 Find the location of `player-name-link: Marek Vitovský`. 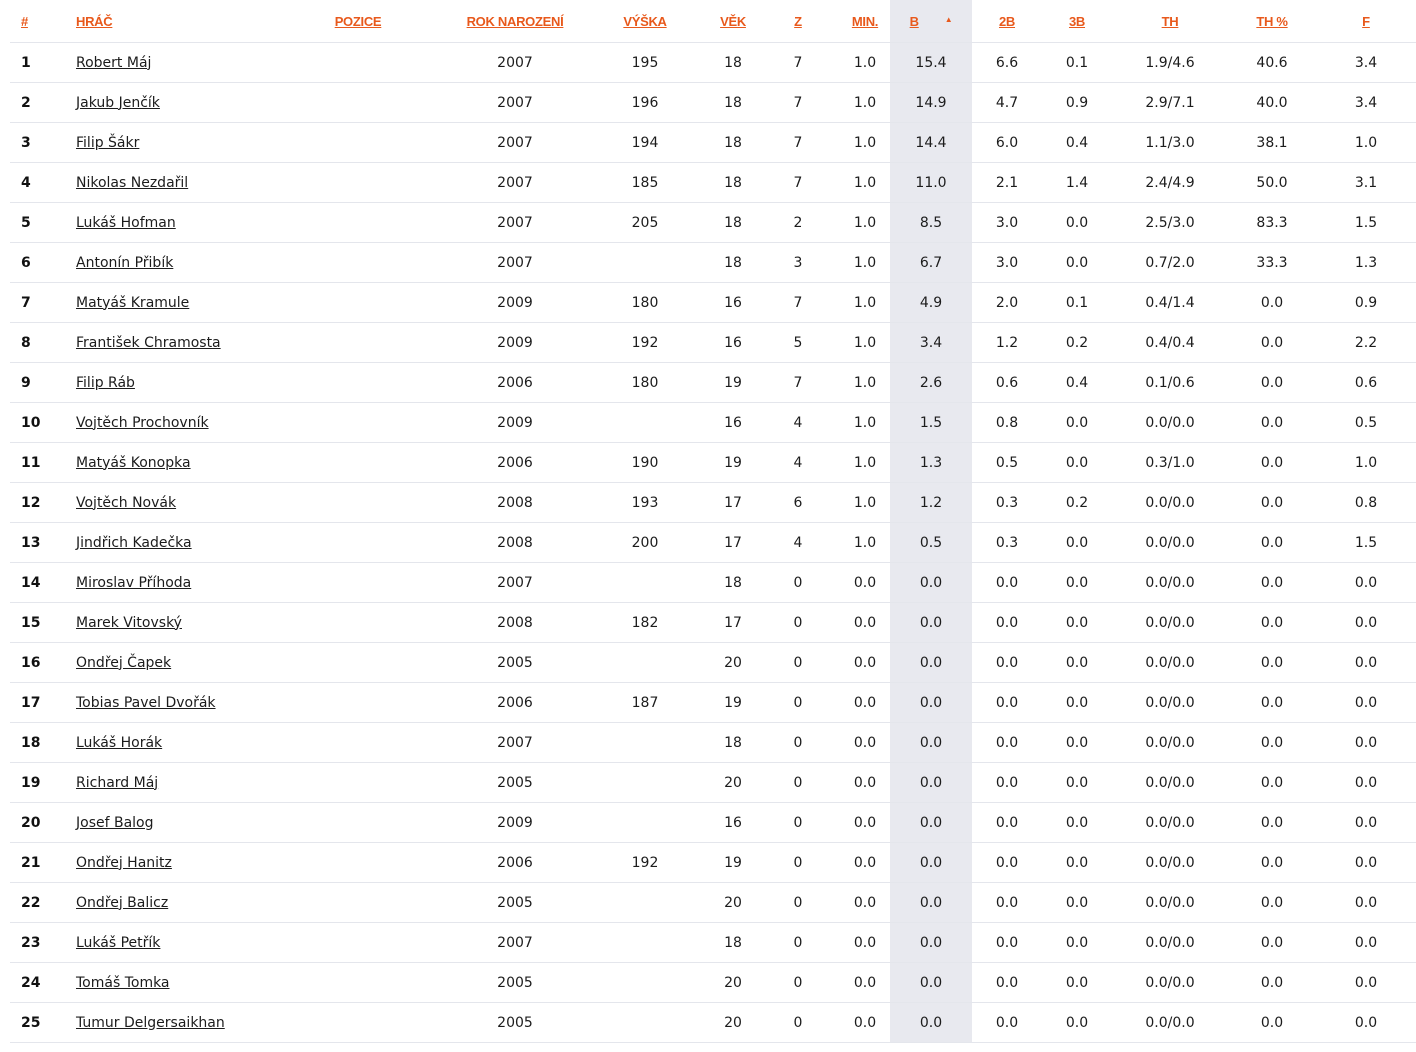

player-name-link: Marek Vitovský is located at coordinates (129, 623).